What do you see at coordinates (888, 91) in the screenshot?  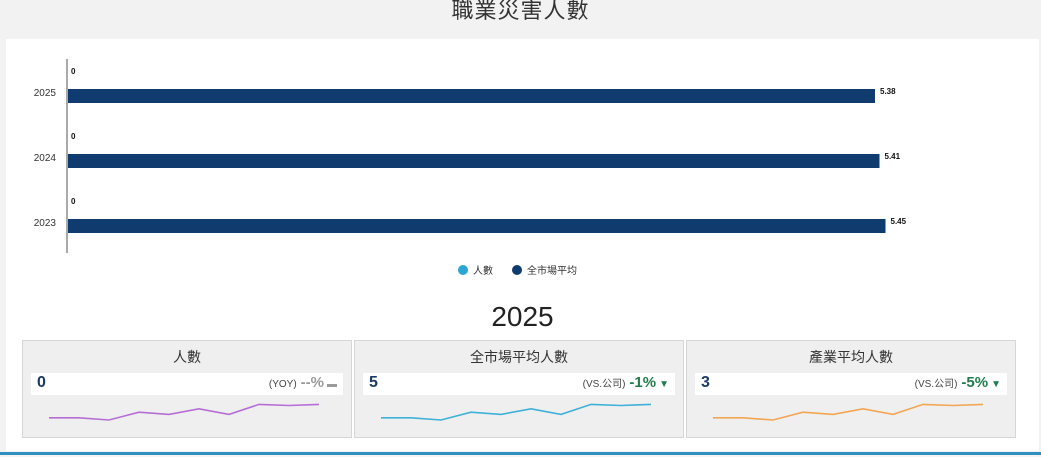 I see `data-label-series-2: 5.38` at bounding box center [888, 91].